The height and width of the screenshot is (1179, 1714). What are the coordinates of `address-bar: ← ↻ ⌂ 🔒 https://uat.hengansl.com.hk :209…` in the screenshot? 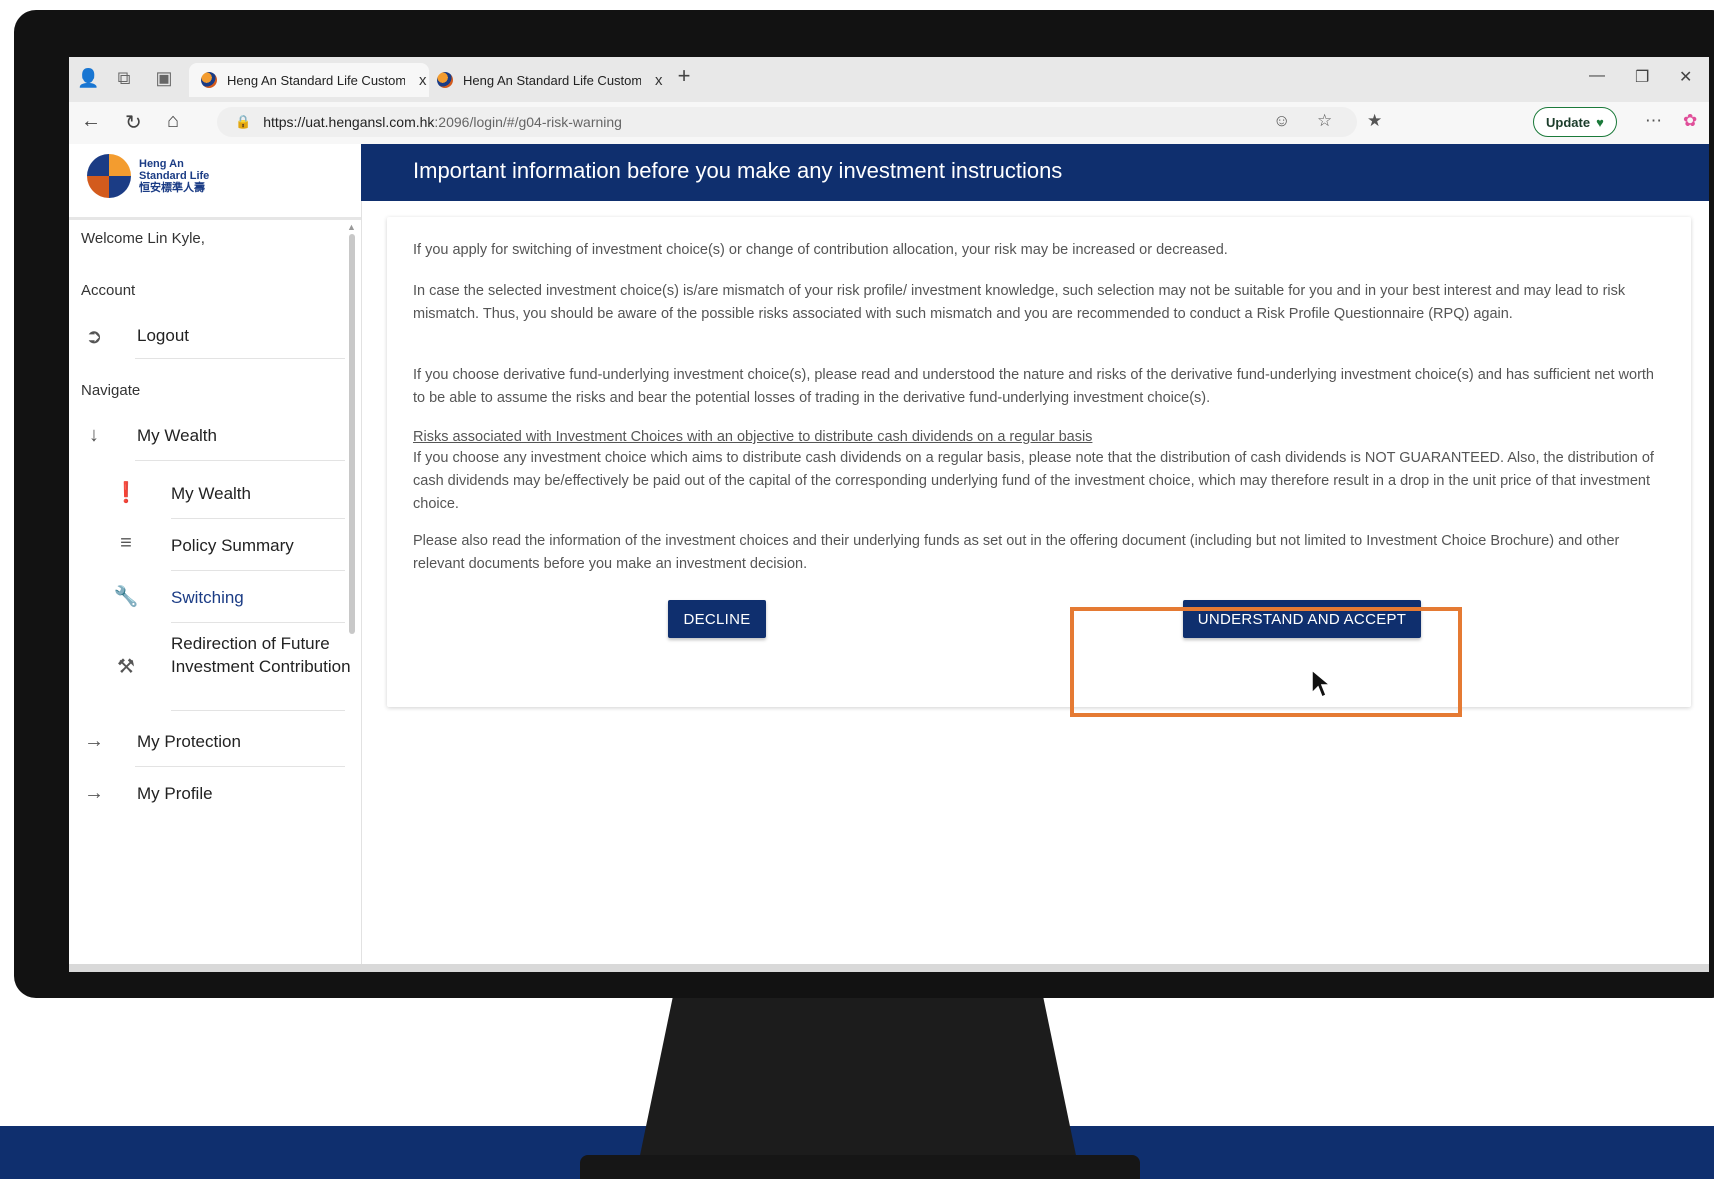 It's located at (889, 123).